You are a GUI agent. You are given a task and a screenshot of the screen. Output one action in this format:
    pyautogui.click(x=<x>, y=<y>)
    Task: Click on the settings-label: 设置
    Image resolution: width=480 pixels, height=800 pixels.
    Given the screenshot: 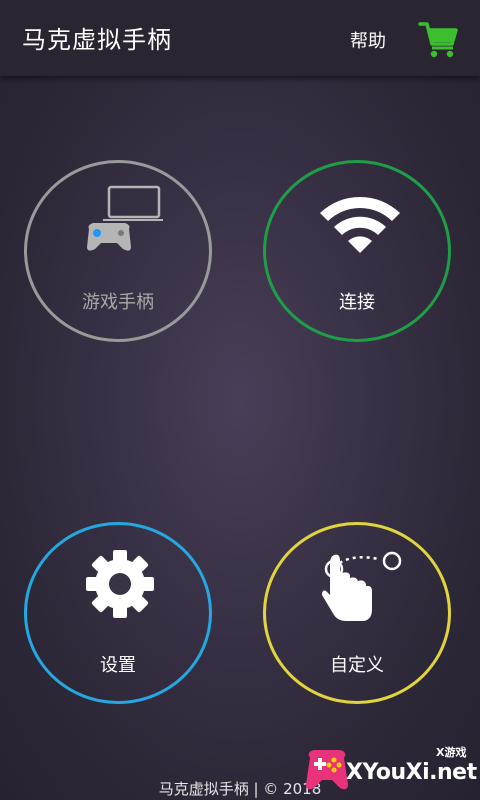 What is the action you would take?
    pyautogui.click(x=118, y=665)
    